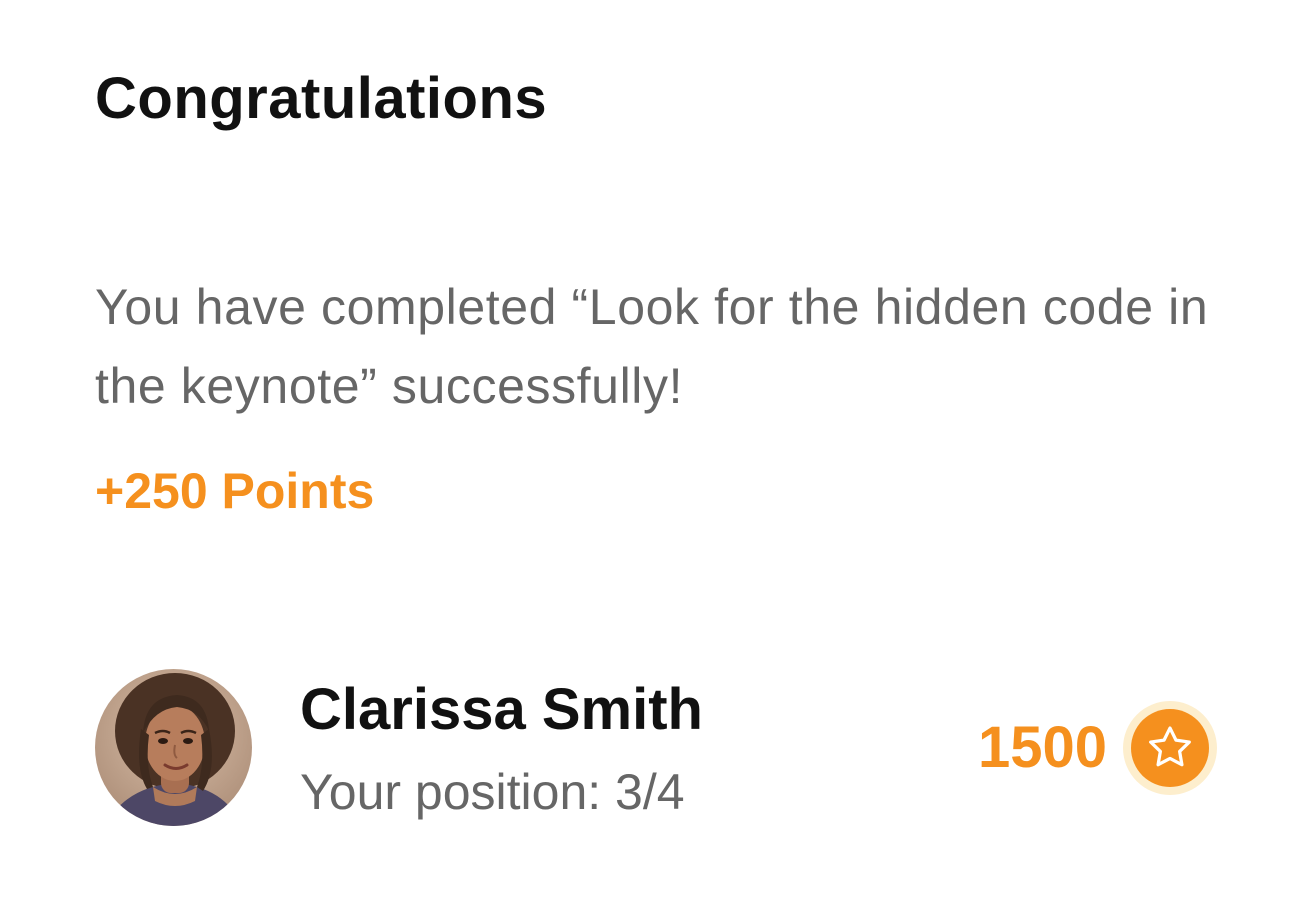 Image resolution: width=1312 pixels, height=898 pixels. Describe the element at coordinates (1042, 747) in the screenshot. I see `score-value: 1500` at that location.